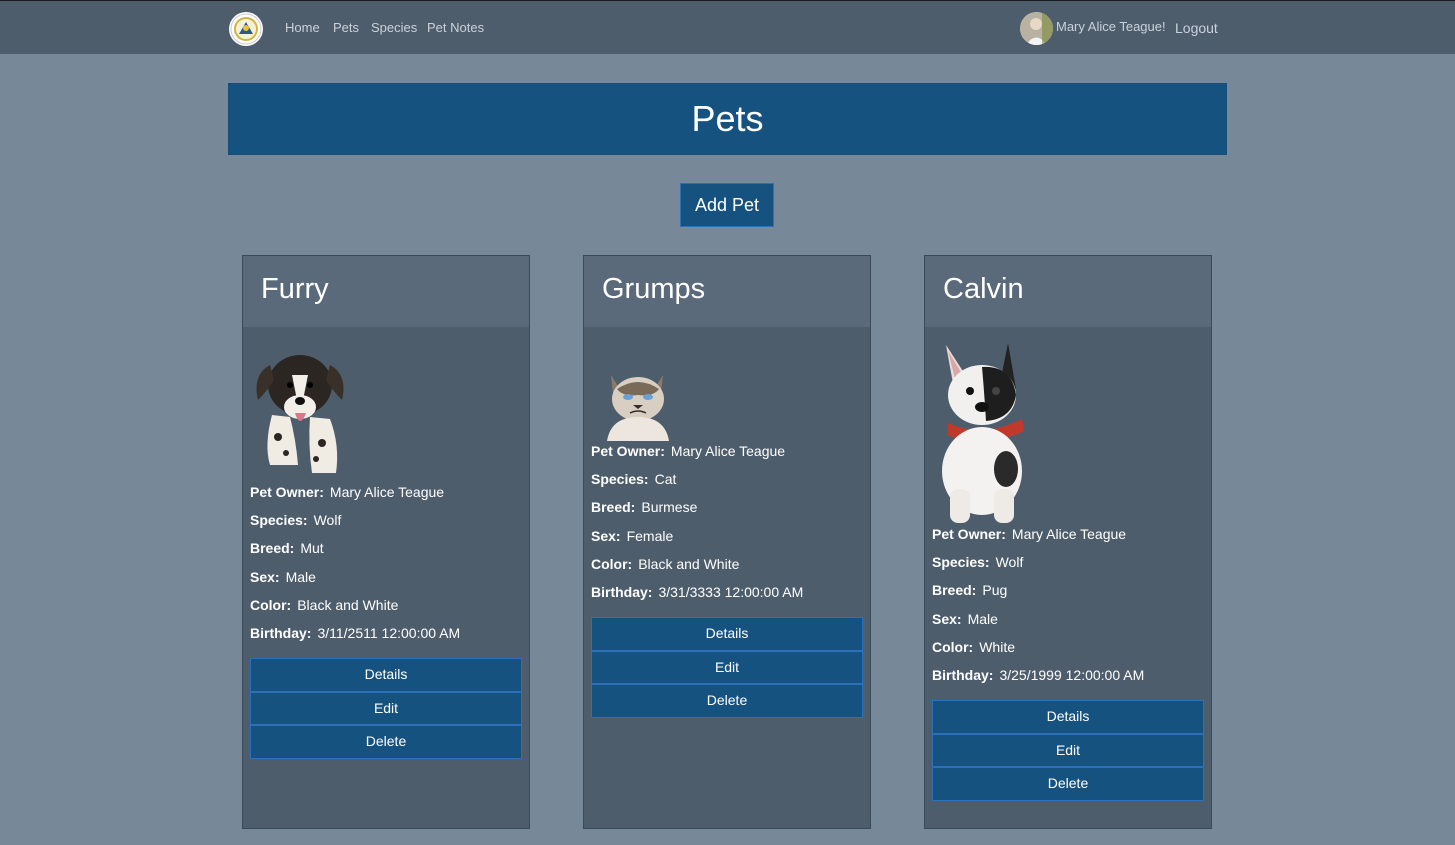 The height and width of the screenshot is (845, 1455). I want to click on cat-icon, so click(727, 384).